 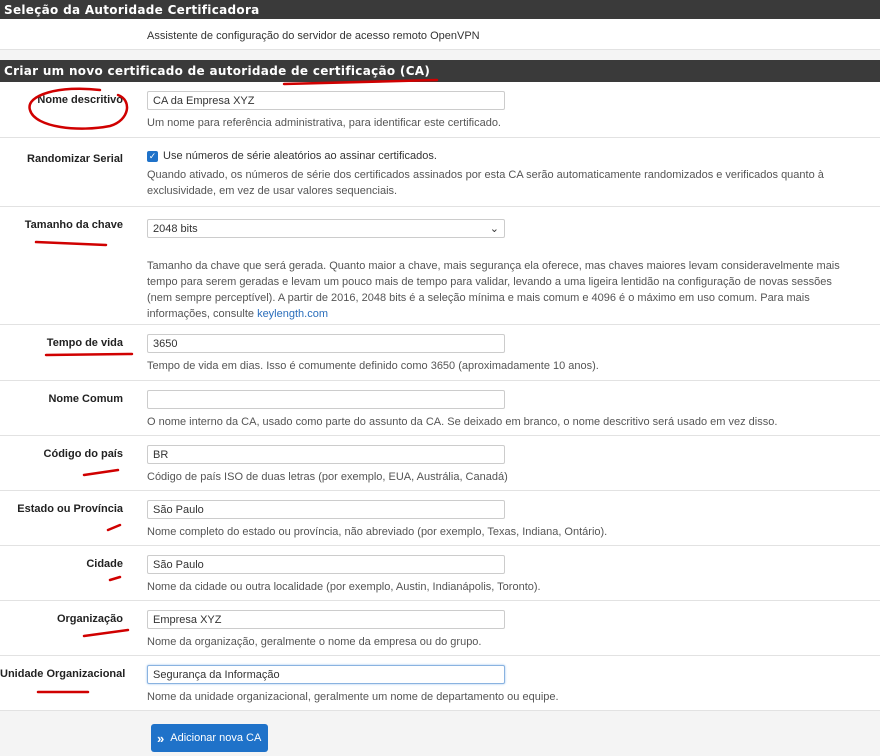 I want to click on label-lifetime: Tempo de vida, so click(x=84, y=343).